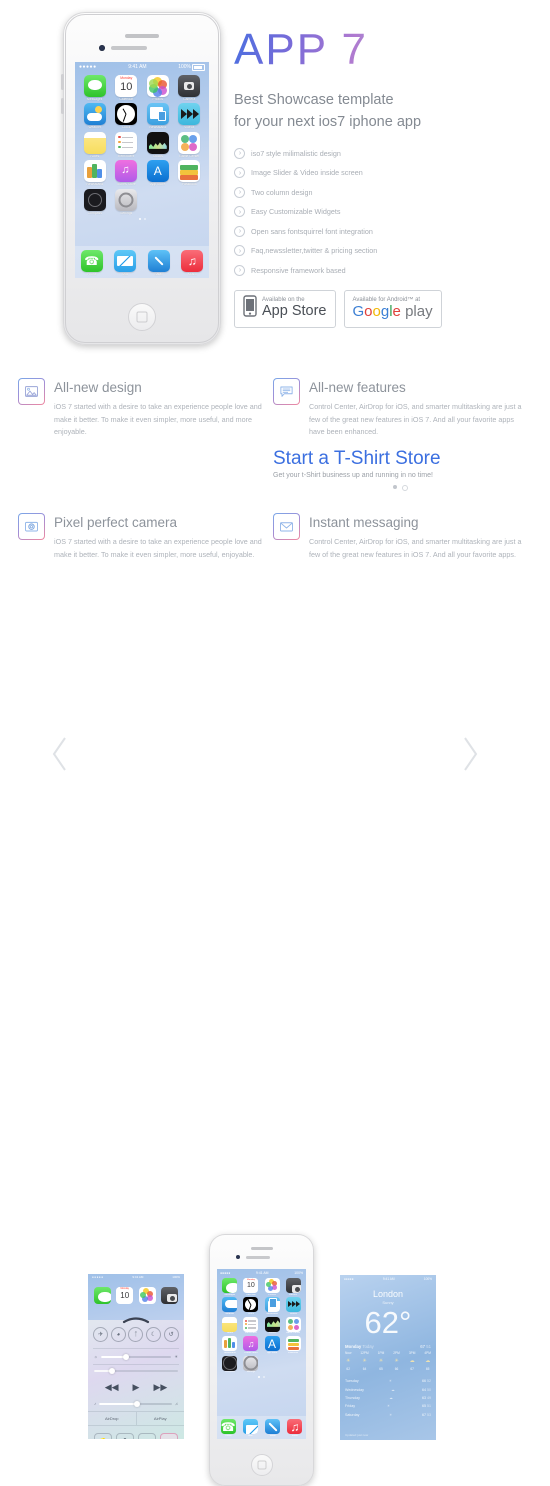  I want to click on carousel-prev-button, so click(60, 754).